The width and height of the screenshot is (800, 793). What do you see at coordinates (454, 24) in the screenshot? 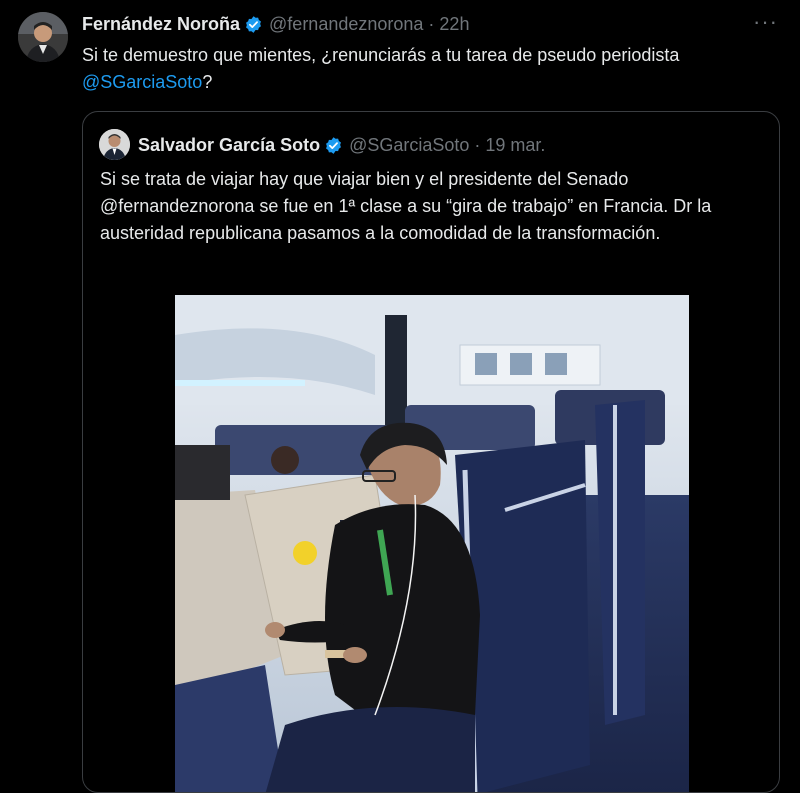
I see `tweet-time: 22h` at bounding box center [454, 24].